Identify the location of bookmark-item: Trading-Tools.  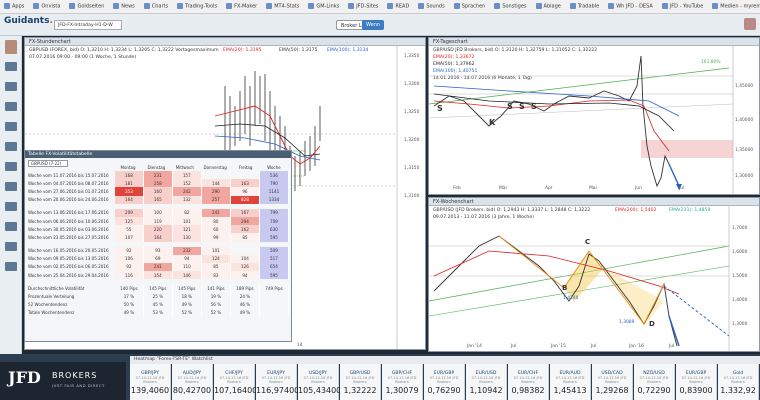
(197, 6).